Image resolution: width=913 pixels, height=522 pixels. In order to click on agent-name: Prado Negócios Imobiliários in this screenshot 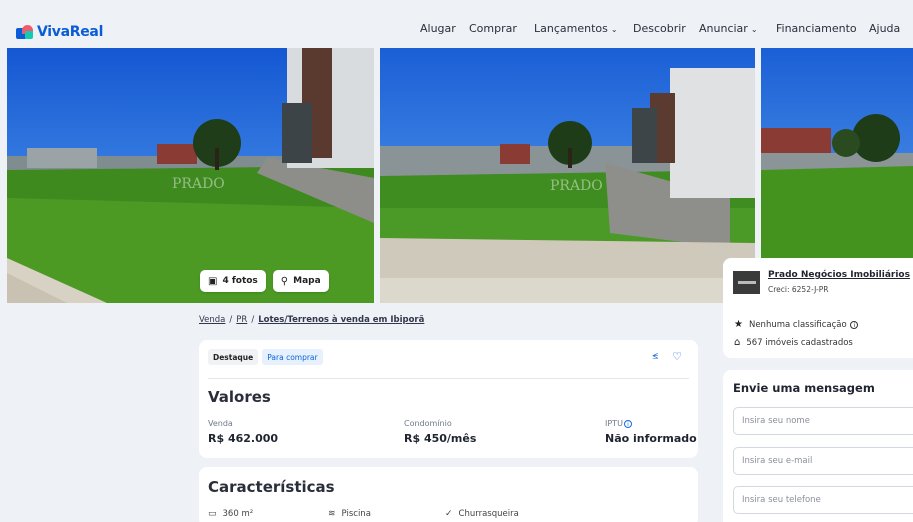, I will do `click(839, 275)`.